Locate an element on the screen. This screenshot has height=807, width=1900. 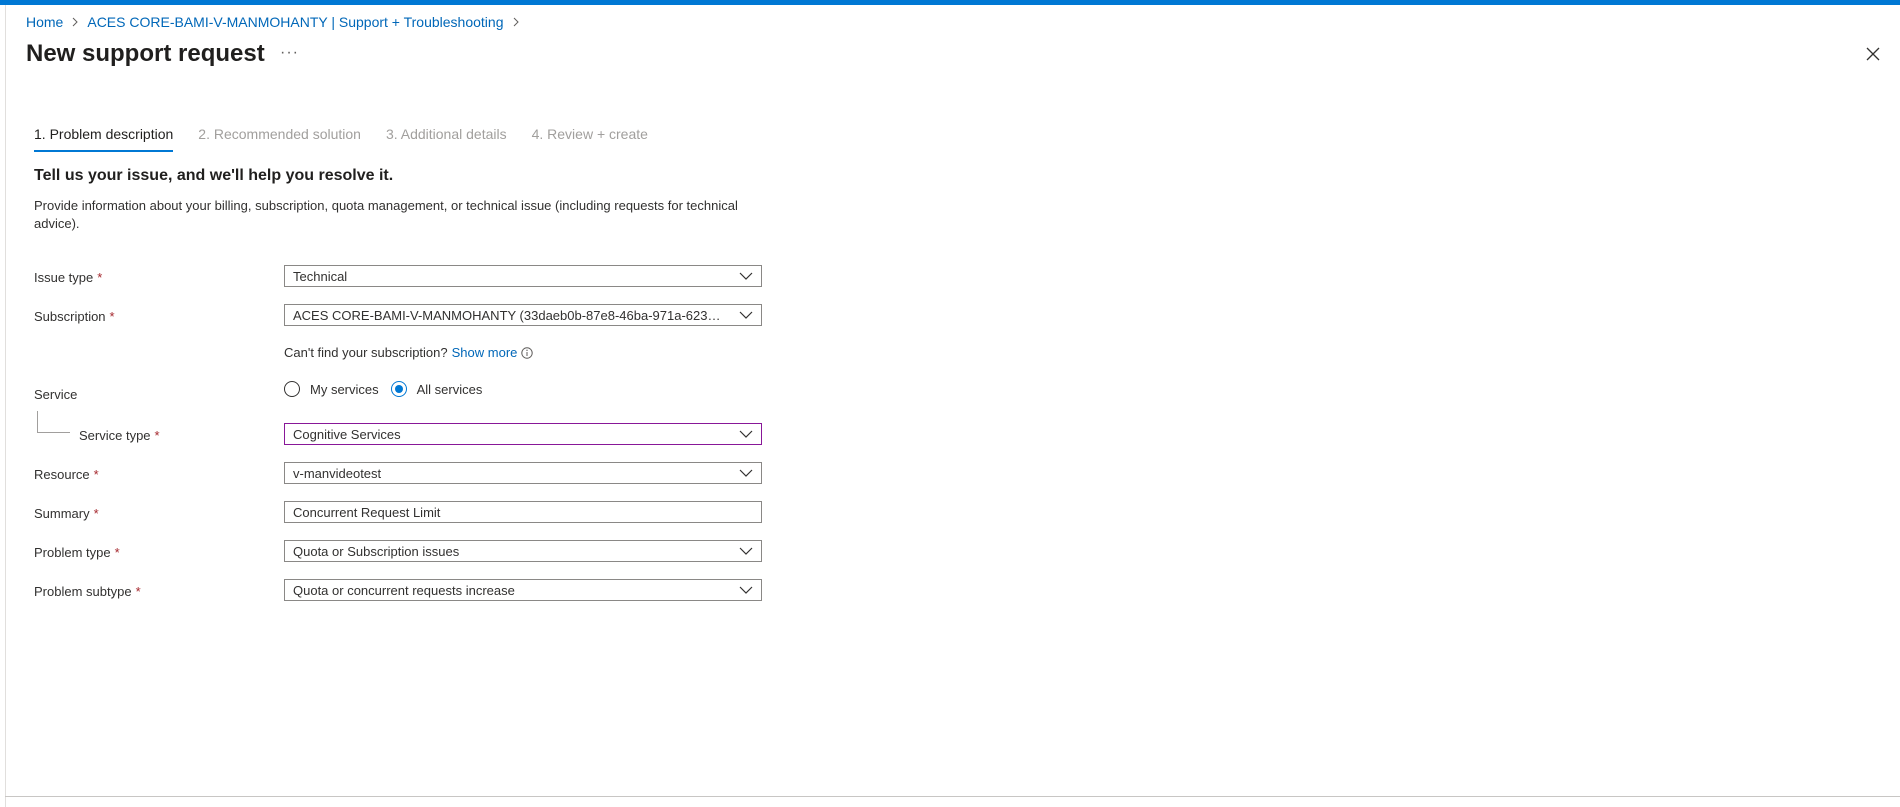
summary-input: Concurrent Request Limit is located at coordinates (523, 512).